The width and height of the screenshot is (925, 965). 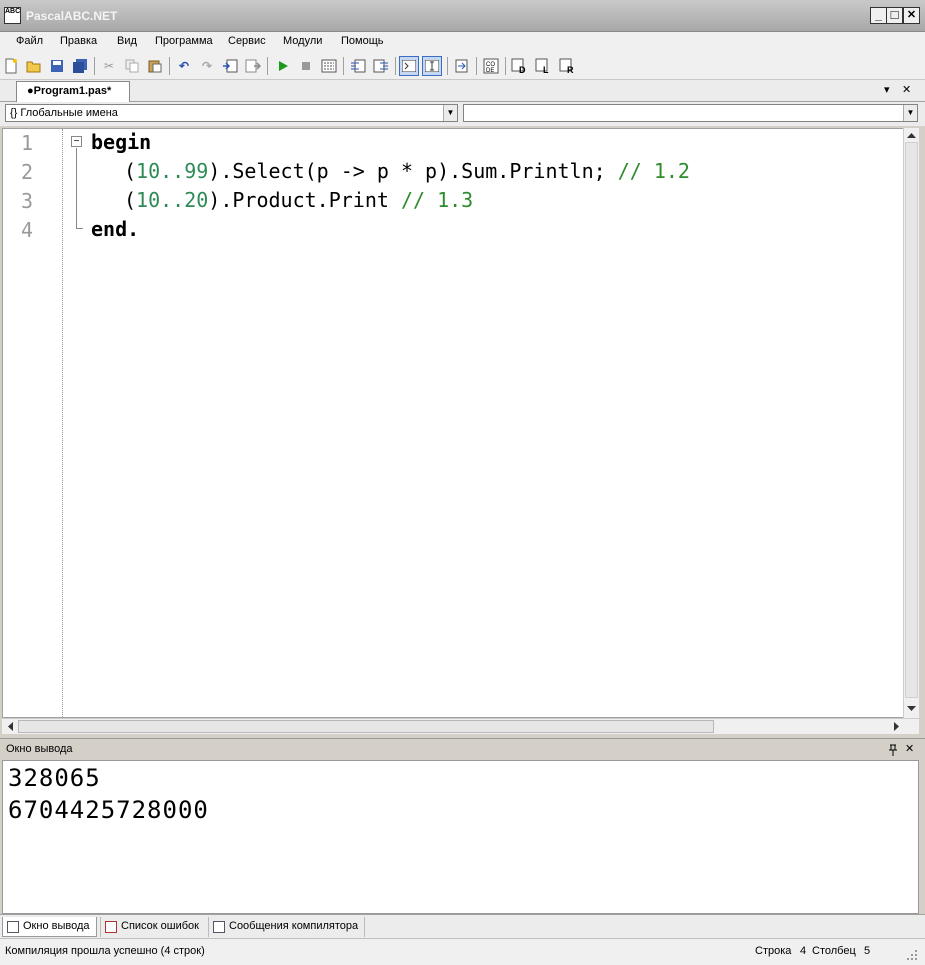 What do you see at coordinates (302, 41) in the screenshot?
I see `menu-modules: Модули` at bounding box center [302, 41].